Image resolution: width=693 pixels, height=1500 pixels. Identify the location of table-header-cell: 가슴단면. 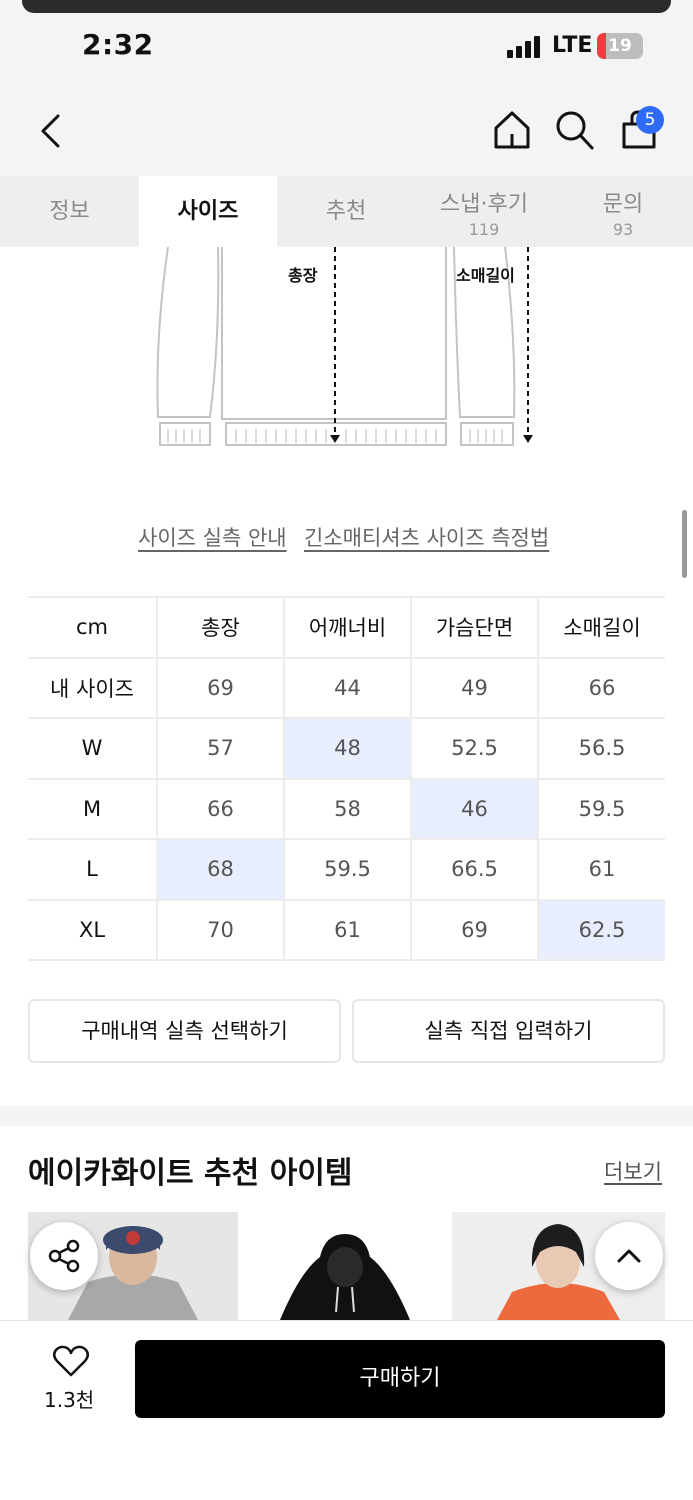
(474, 627).